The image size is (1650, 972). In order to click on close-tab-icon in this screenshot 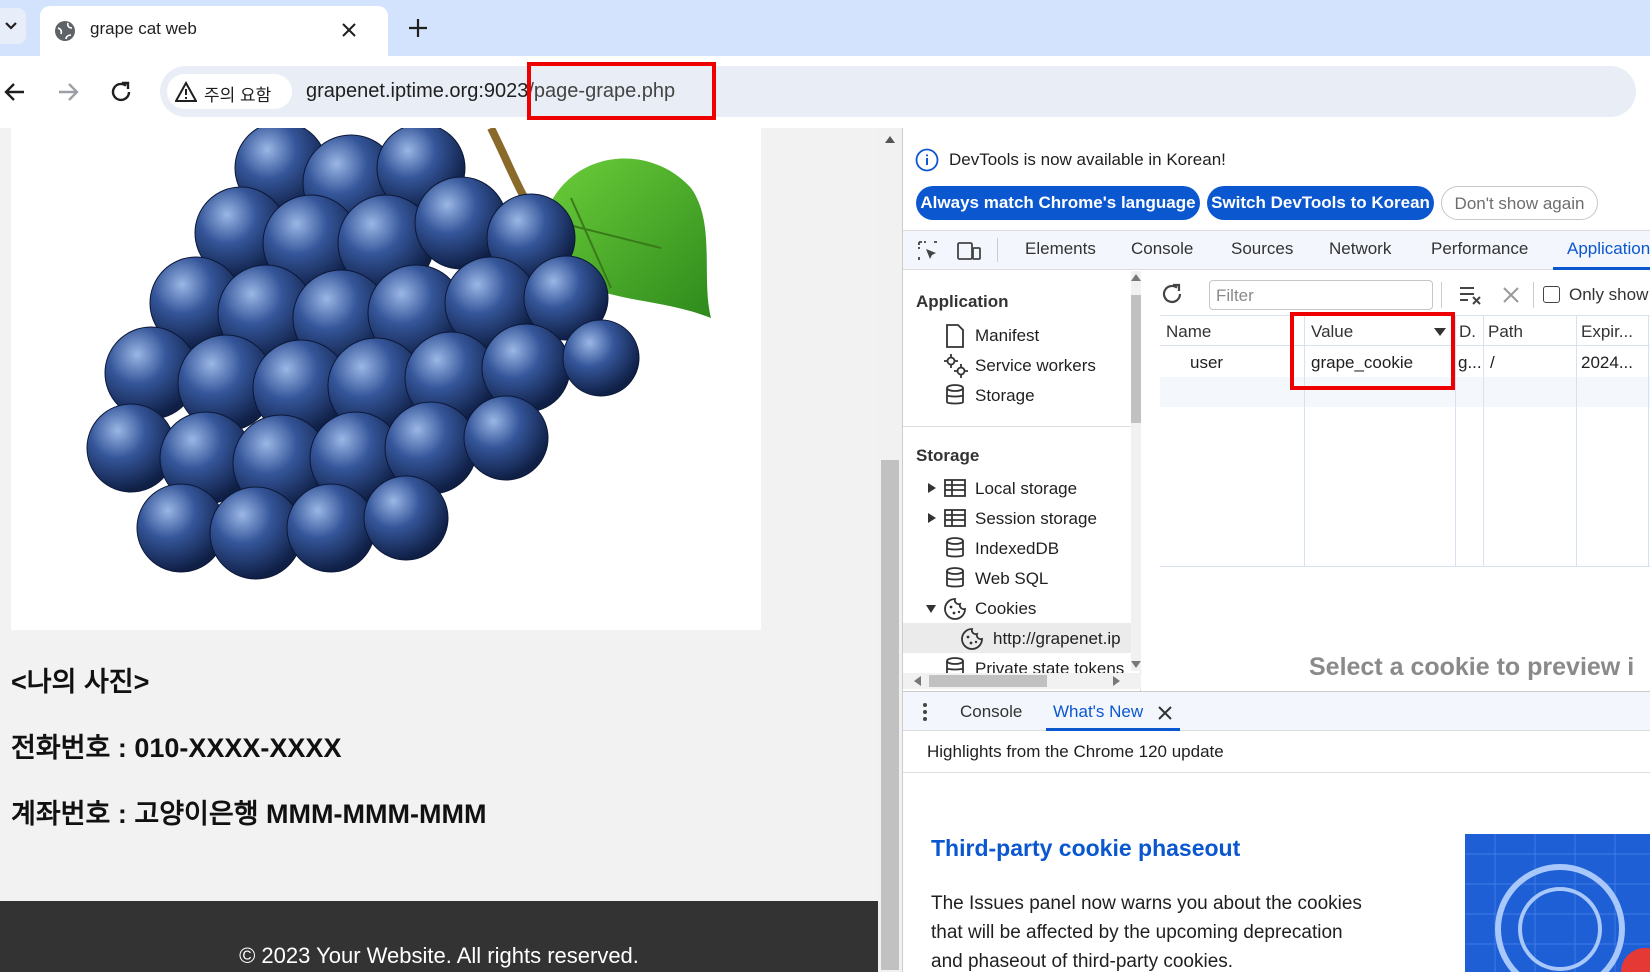, I will do `click(349, 30)`.